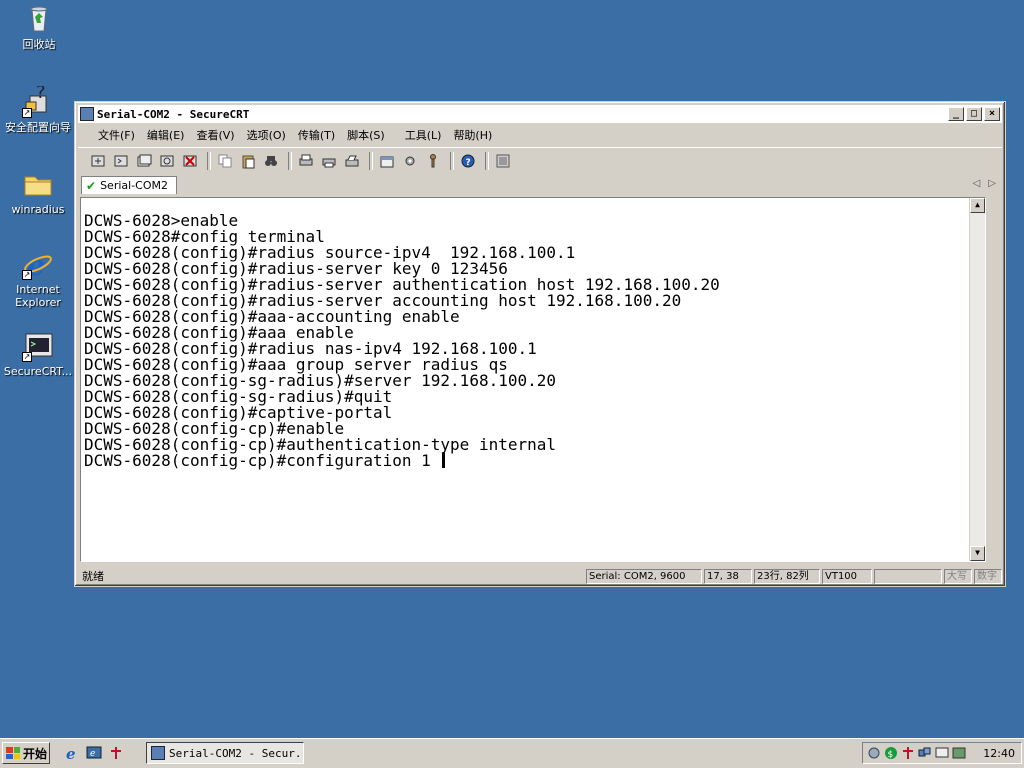 This screenshot has width=1024, height=768. What do you see at coordinates (958, 576) in the screenshot?
I see `status-caps-lock: 大写` at bounding box center [958, 576].